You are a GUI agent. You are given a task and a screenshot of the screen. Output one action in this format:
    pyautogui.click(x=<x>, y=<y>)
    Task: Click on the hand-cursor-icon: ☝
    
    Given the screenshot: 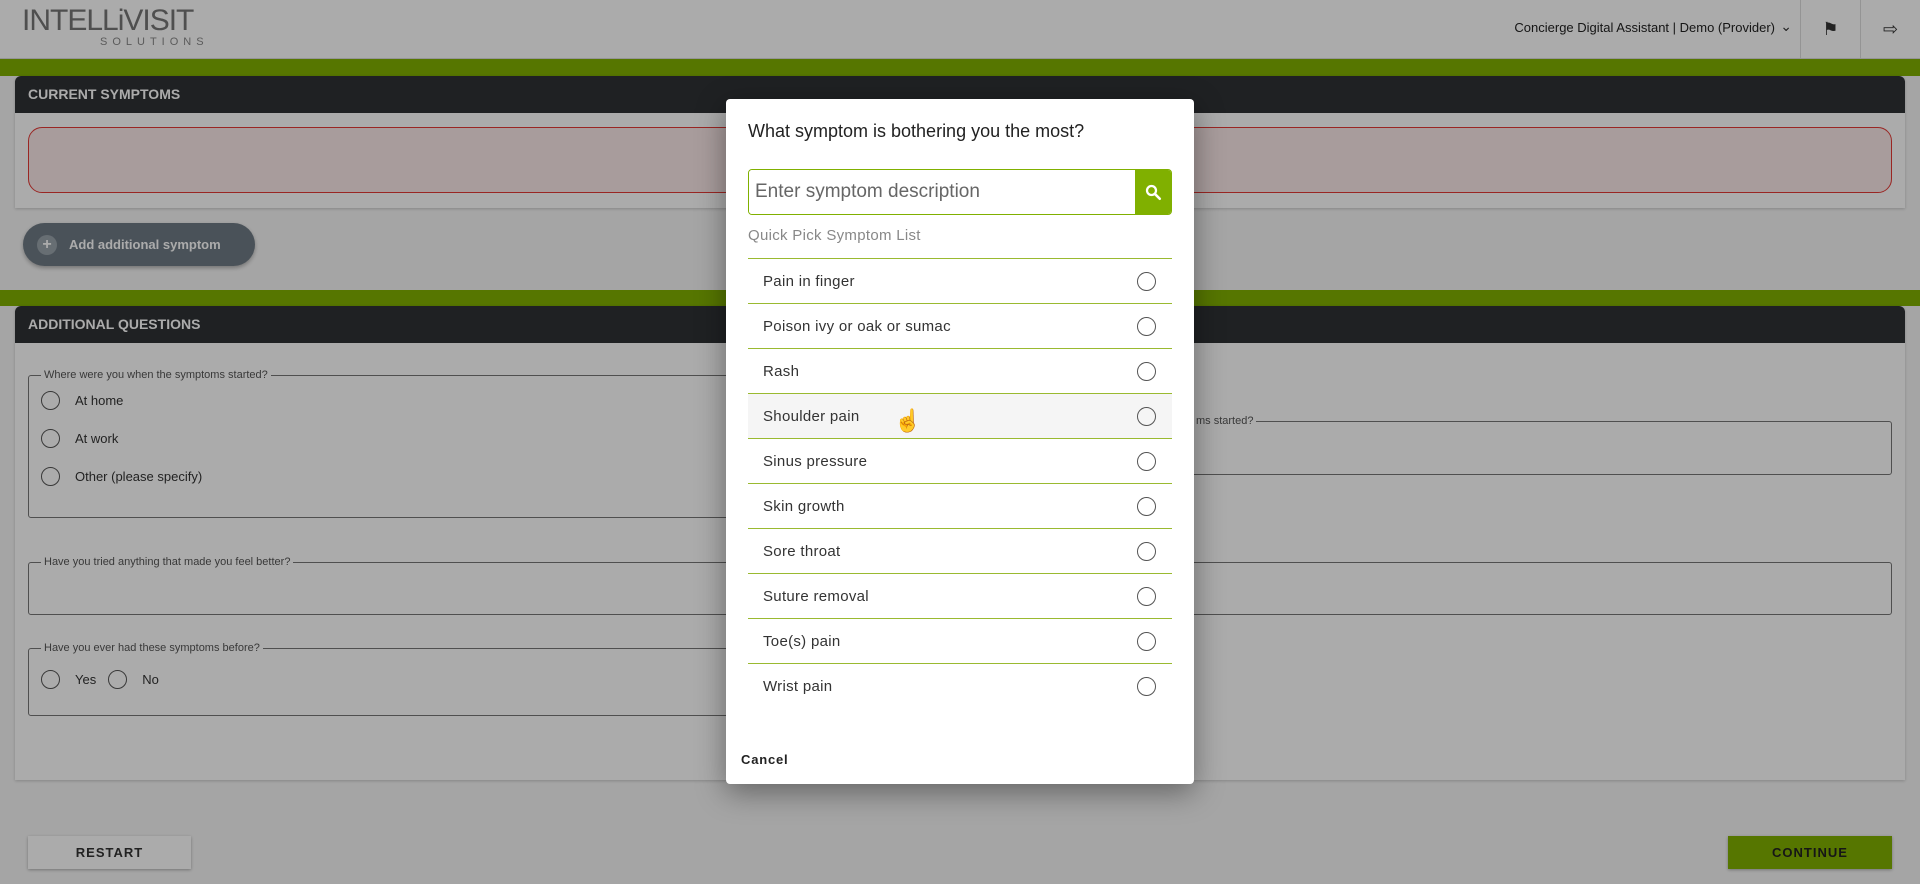 What is the action you would take?
    pyautogui.click(x=908, y=420)
    